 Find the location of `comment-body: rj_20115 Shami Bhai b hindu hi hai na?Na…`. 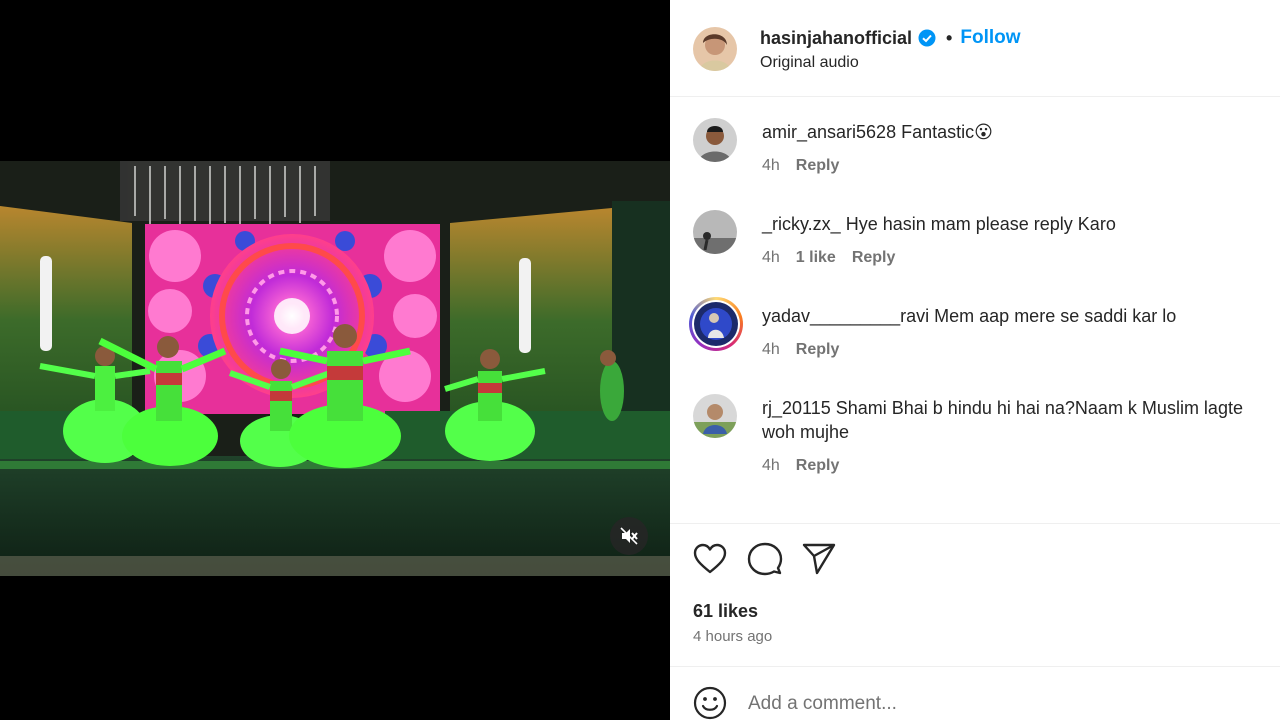

comment-body: rj_20115 Shami Bhai b hindu hi hai na?Na… is located at coordinates (1018, 420).